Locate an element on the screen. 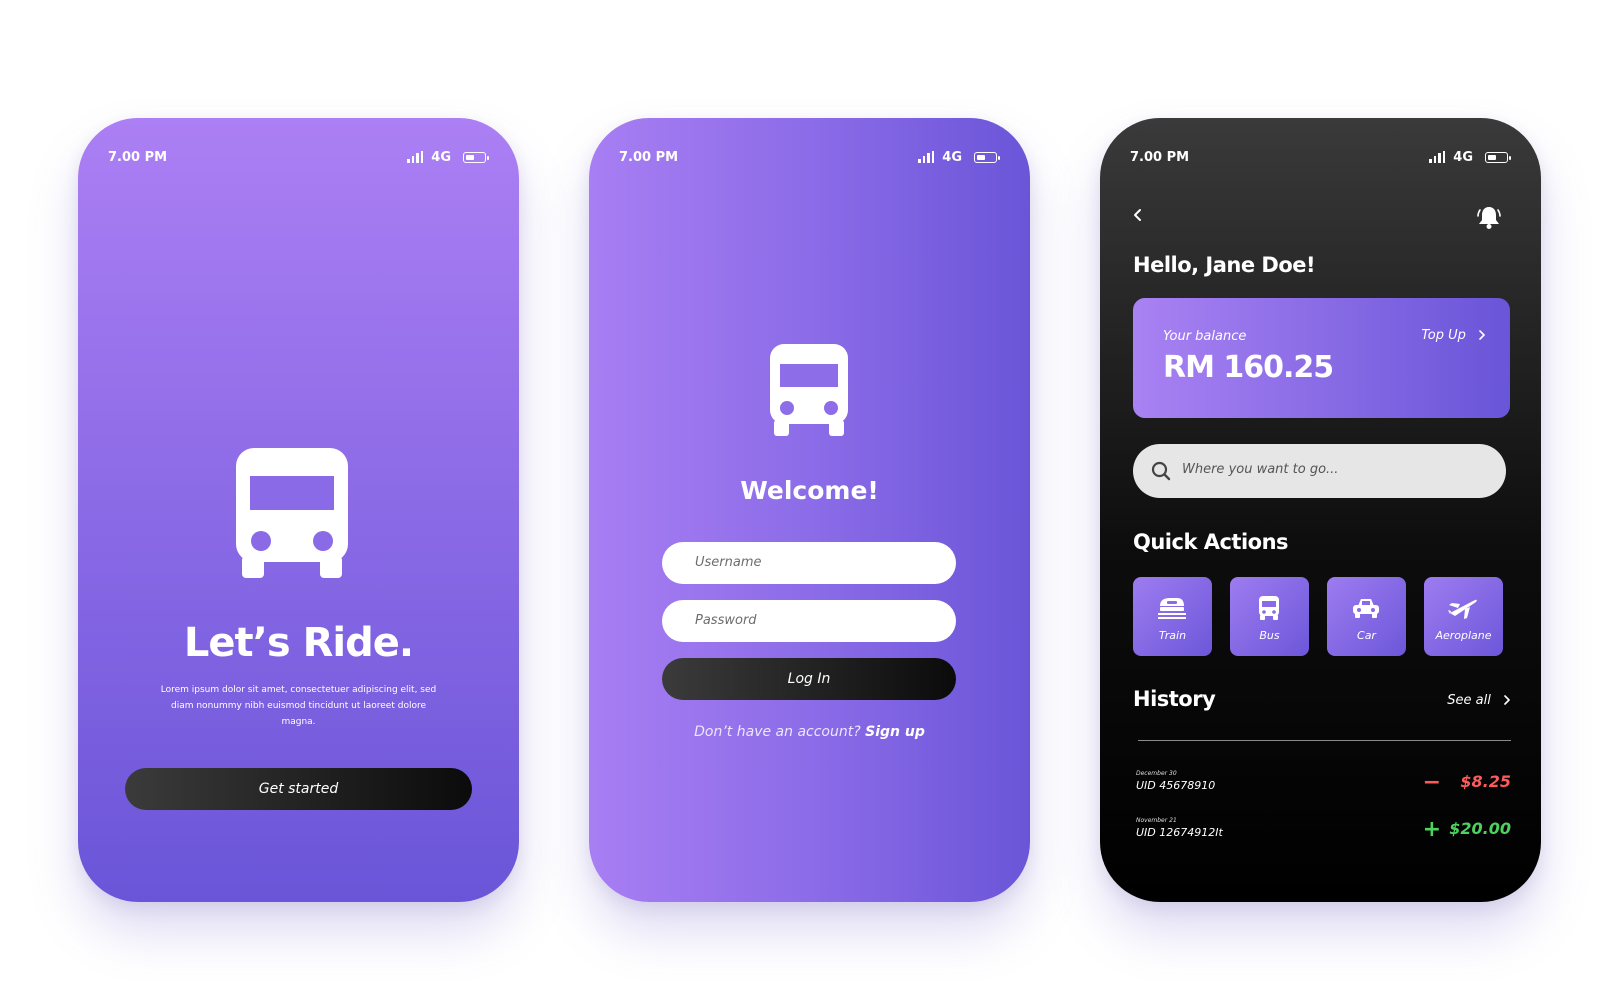 The width and height of the screenshot is (1600, 1000). history-row: December 30 UID 45678910 − $8.25 is located at coordinates (1323, 790).